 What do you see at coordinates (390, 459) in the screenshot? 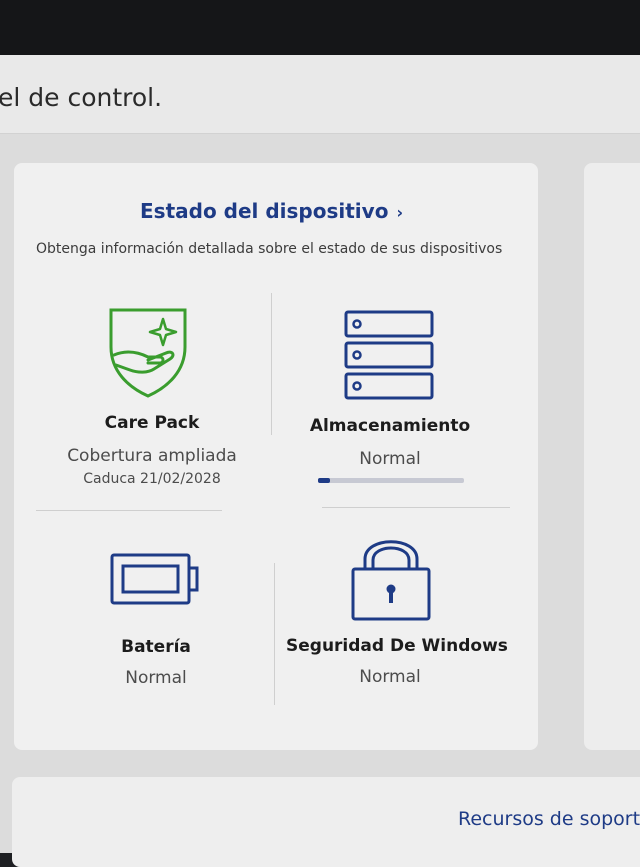
I see `storage-status: Normal` at bounding box center [390, 459].